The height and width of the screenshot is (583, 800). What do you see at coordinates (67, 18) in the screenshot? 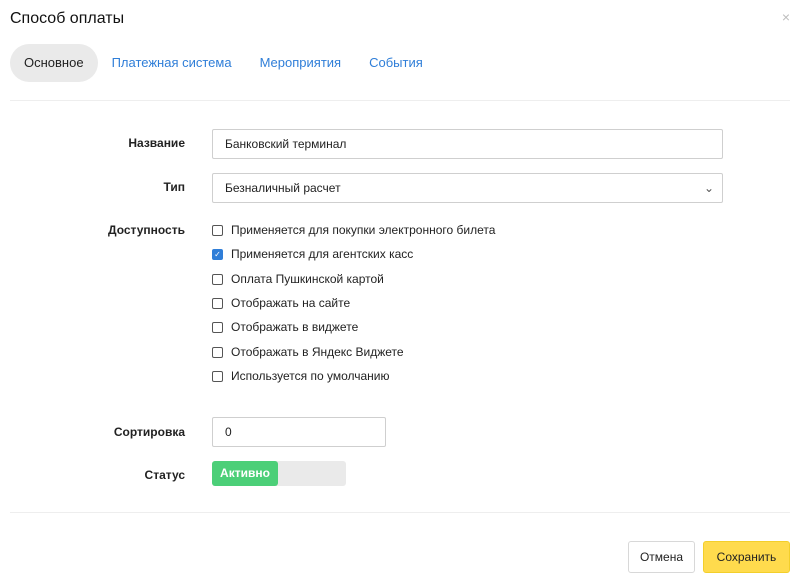
I see `dialog-title: Способ оплаты` at bounding box center [67, 18].